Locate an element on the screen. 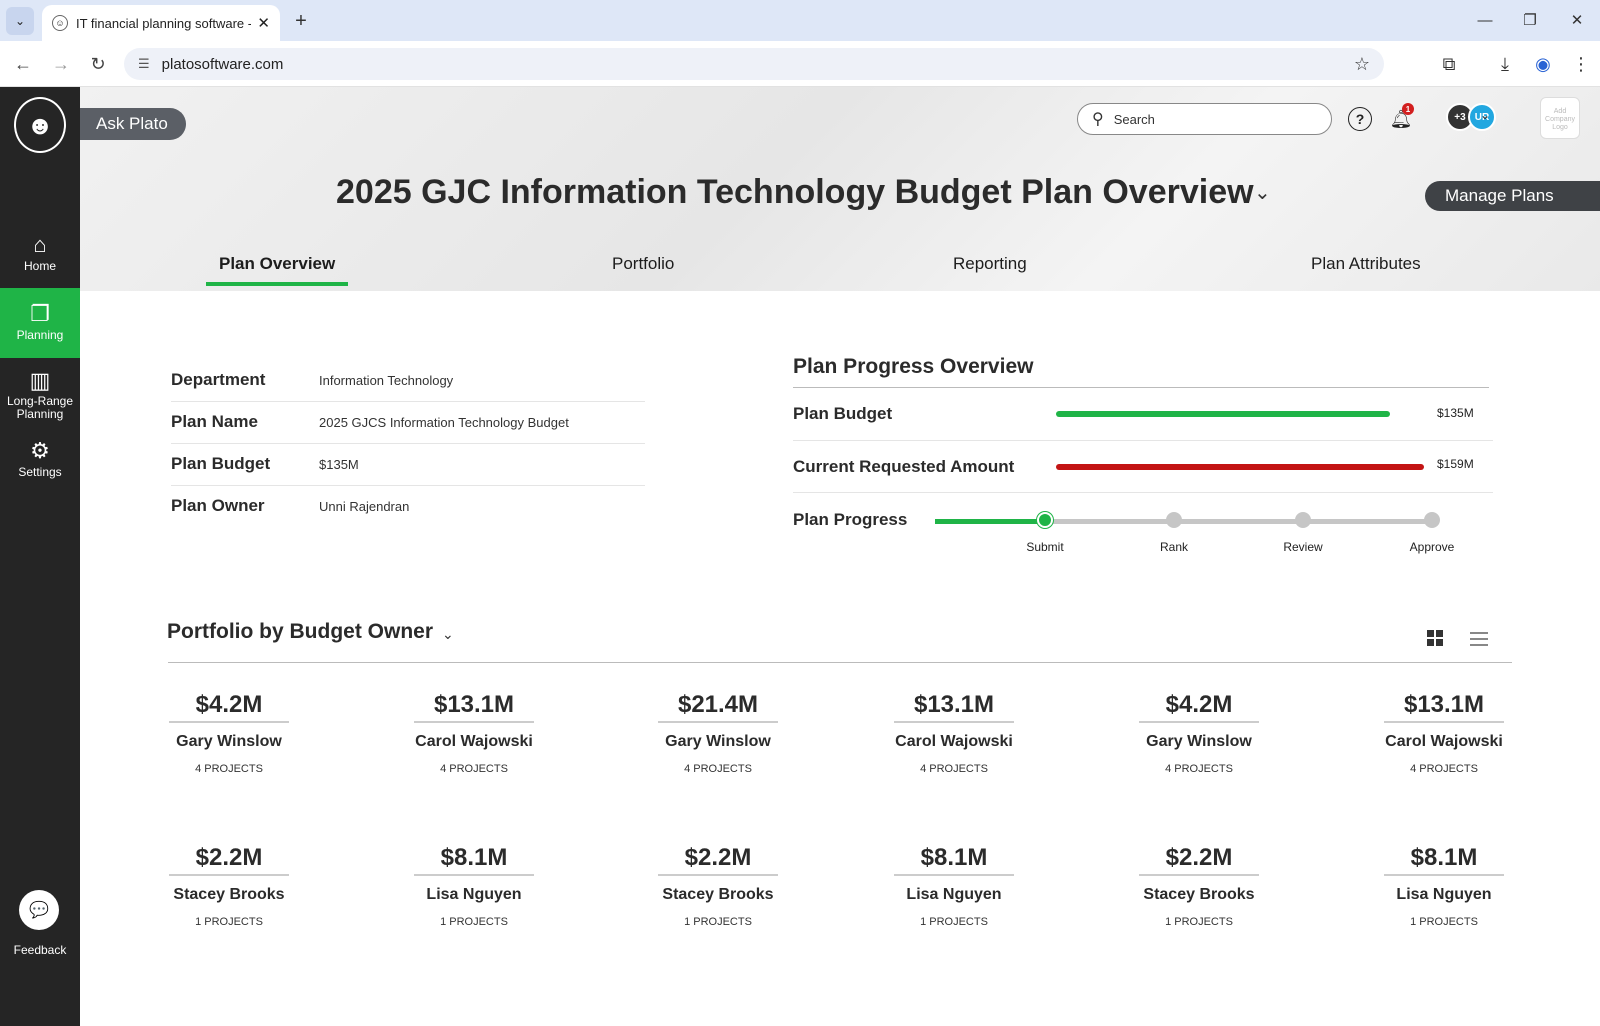  tab-reporting: Reporting is located at coordinates (990, 264).